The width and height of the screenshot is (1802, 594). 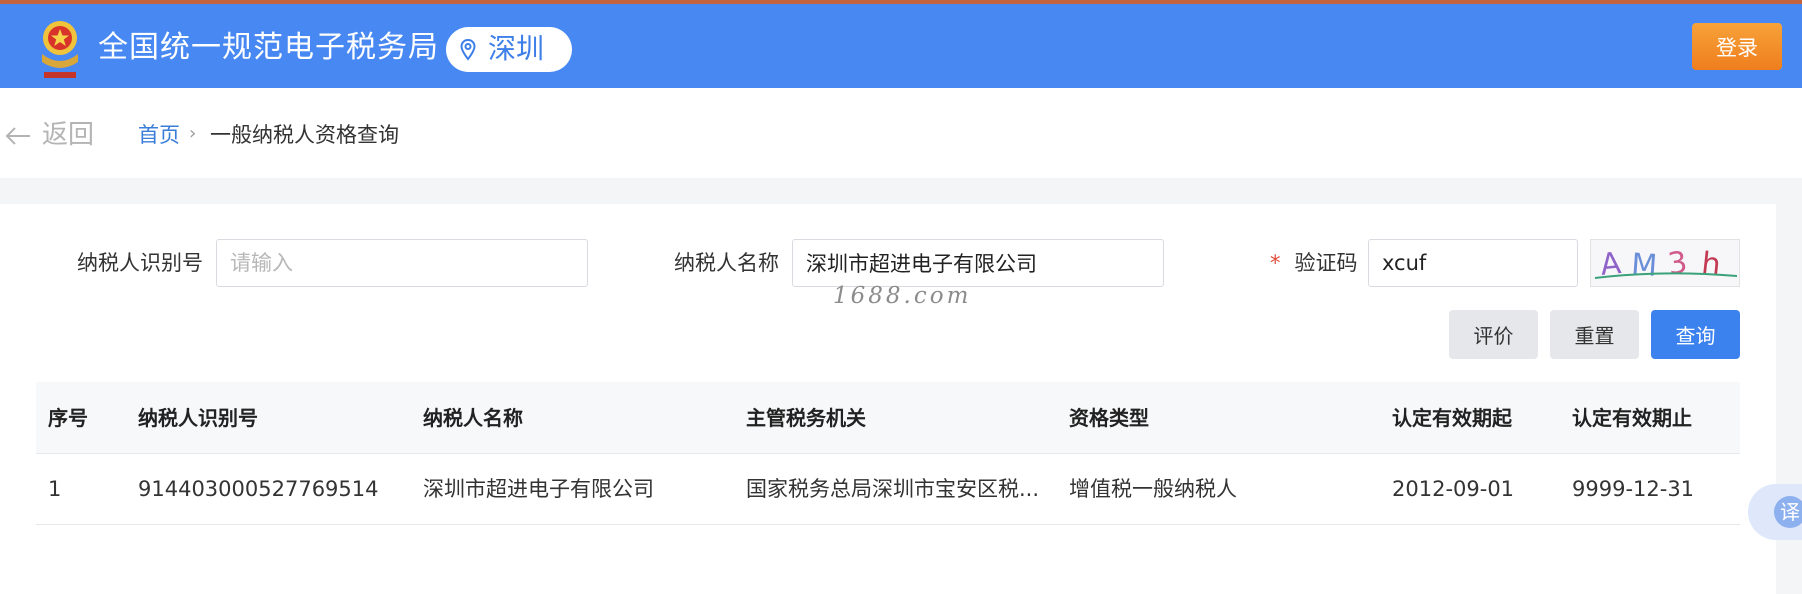 I want to click on login-button: 登录, so click(x=1737, y=46).